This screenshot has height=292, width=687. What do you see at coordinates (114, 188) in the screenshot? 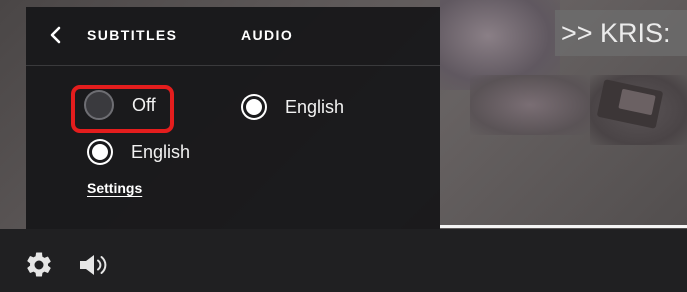
I see `subtitle-settings-link: Settings` at bounding box center [114, 188].